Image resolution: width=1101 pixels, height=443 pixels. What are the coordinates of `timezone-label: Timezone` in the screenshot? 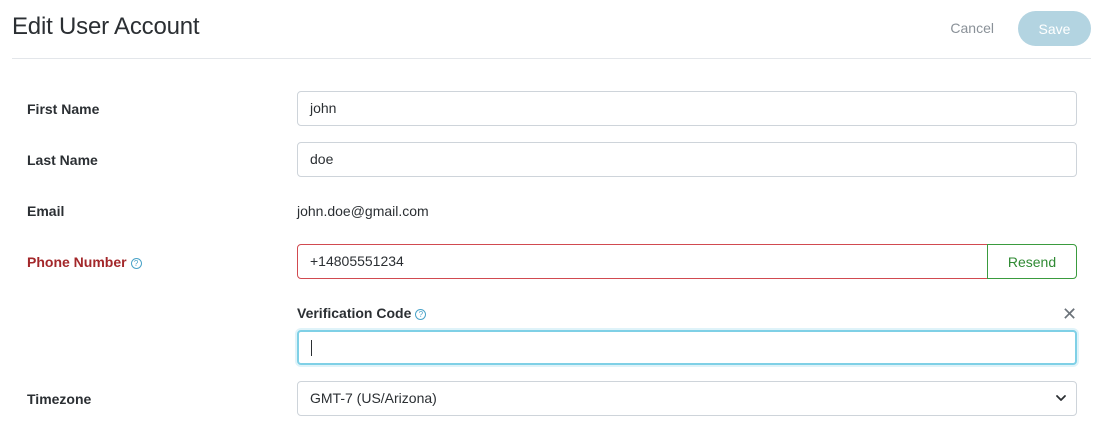 It's located at (59, 399).